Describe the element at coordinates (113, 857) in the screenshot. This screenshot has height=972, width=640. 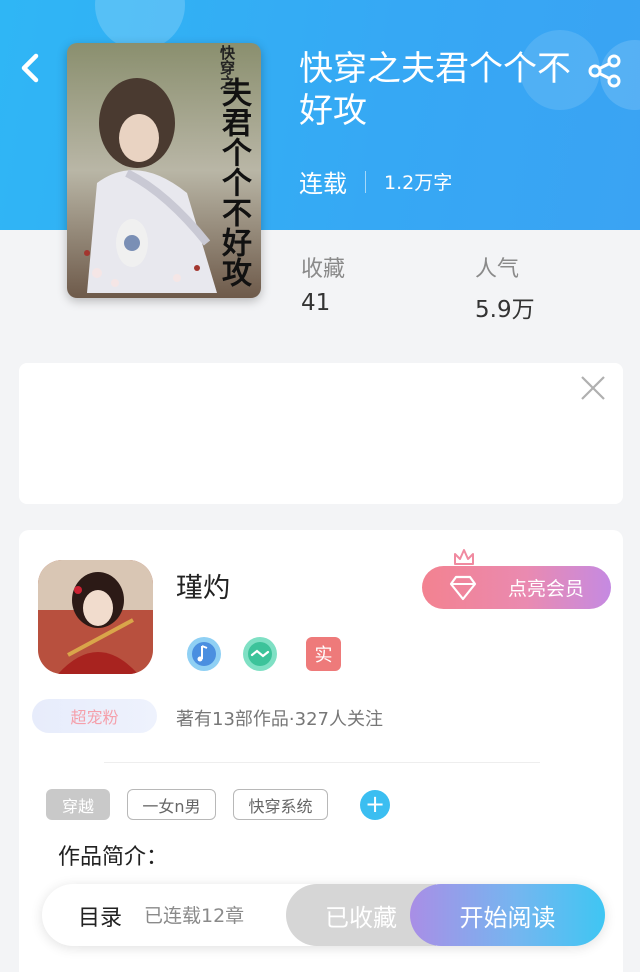
I see `intro-title: 作品简介：` at that location.